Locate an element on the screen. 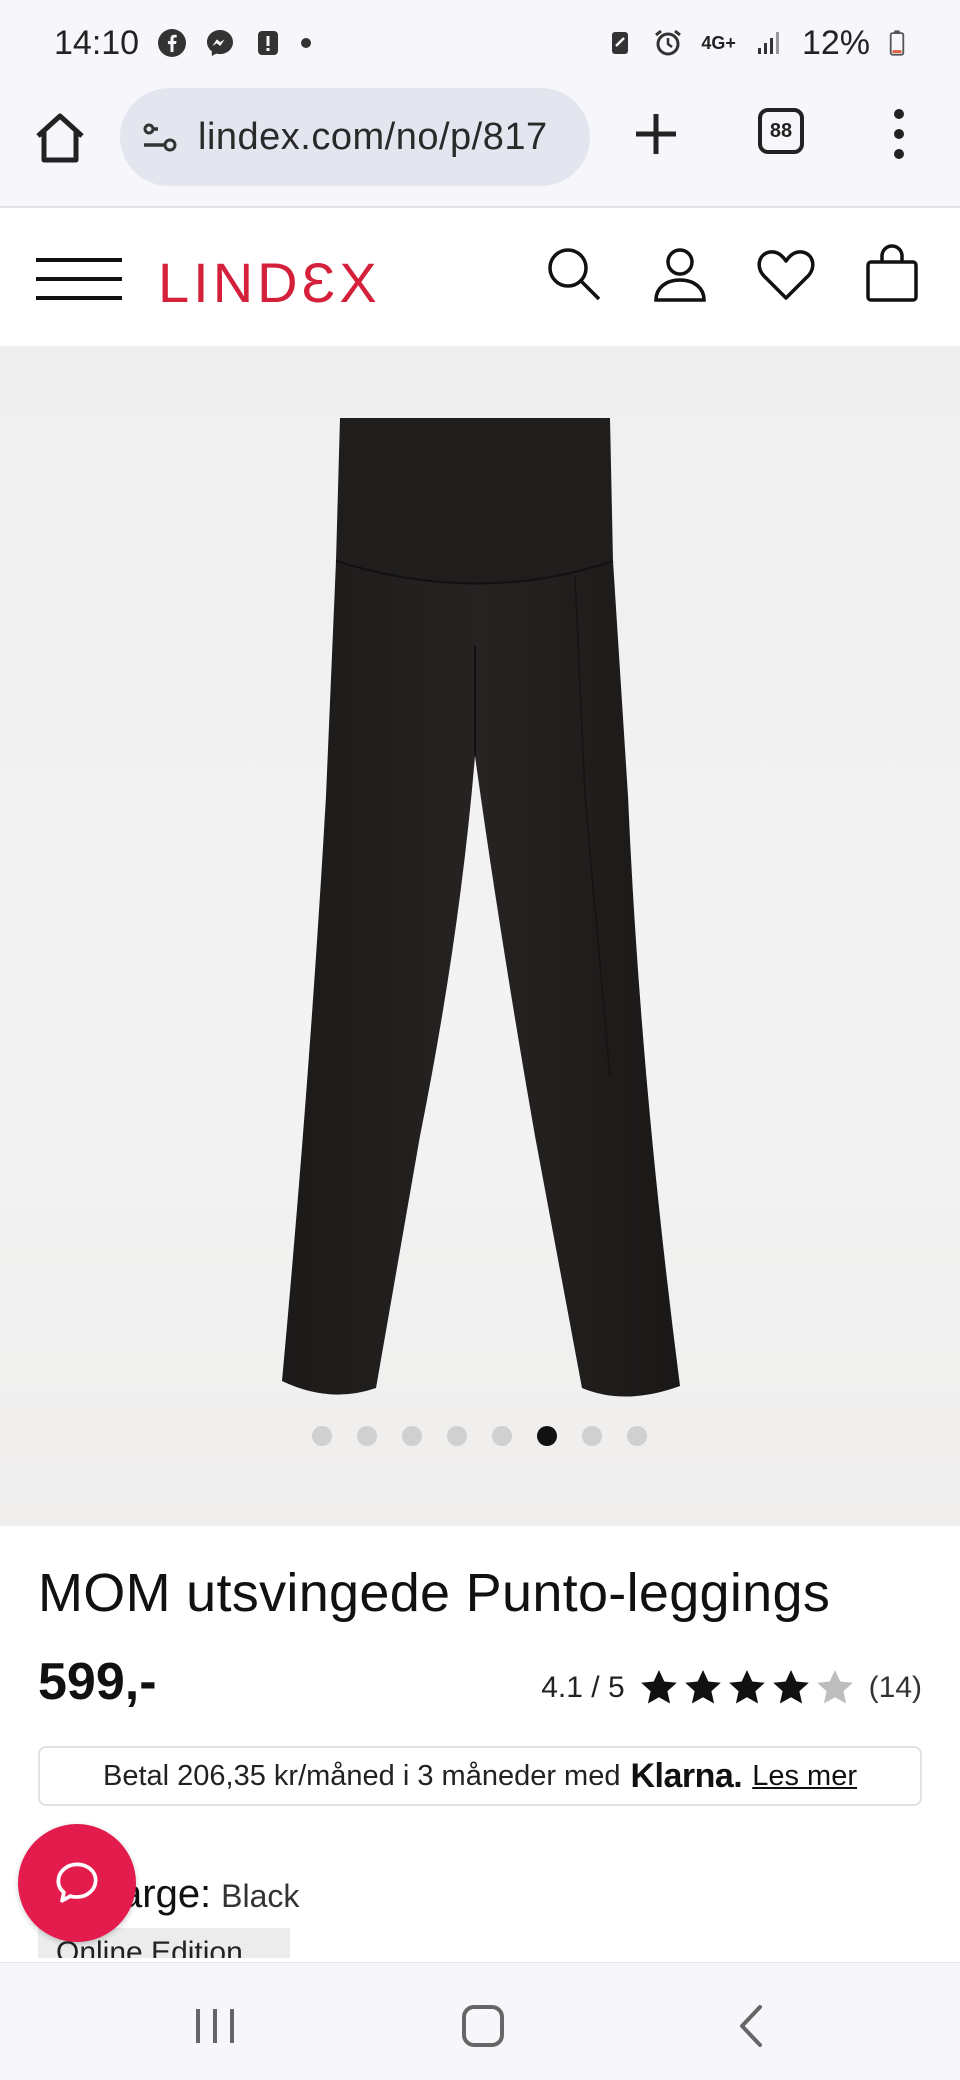  site-settings-icon is located at coordinates (160, 137).